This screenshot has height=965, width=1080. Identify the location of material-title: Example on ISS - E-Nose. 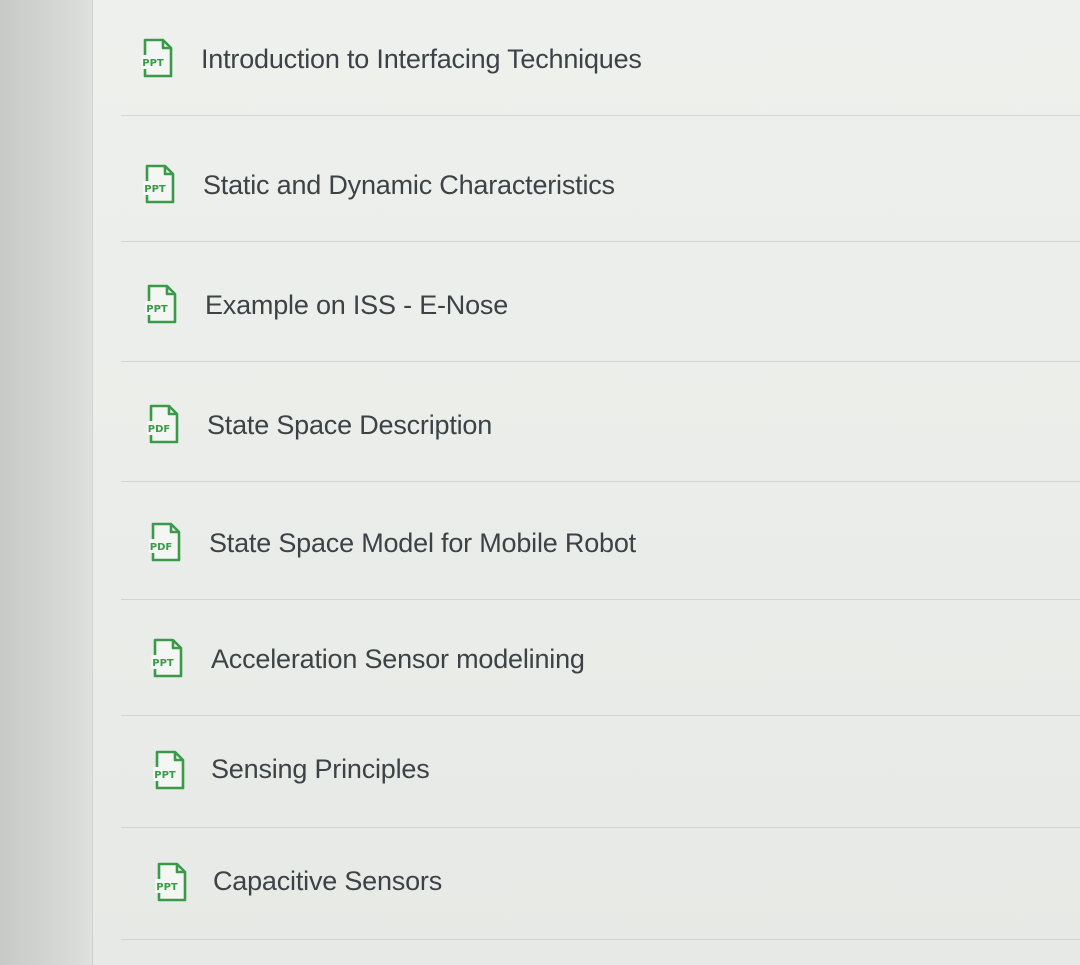
(356, 305).